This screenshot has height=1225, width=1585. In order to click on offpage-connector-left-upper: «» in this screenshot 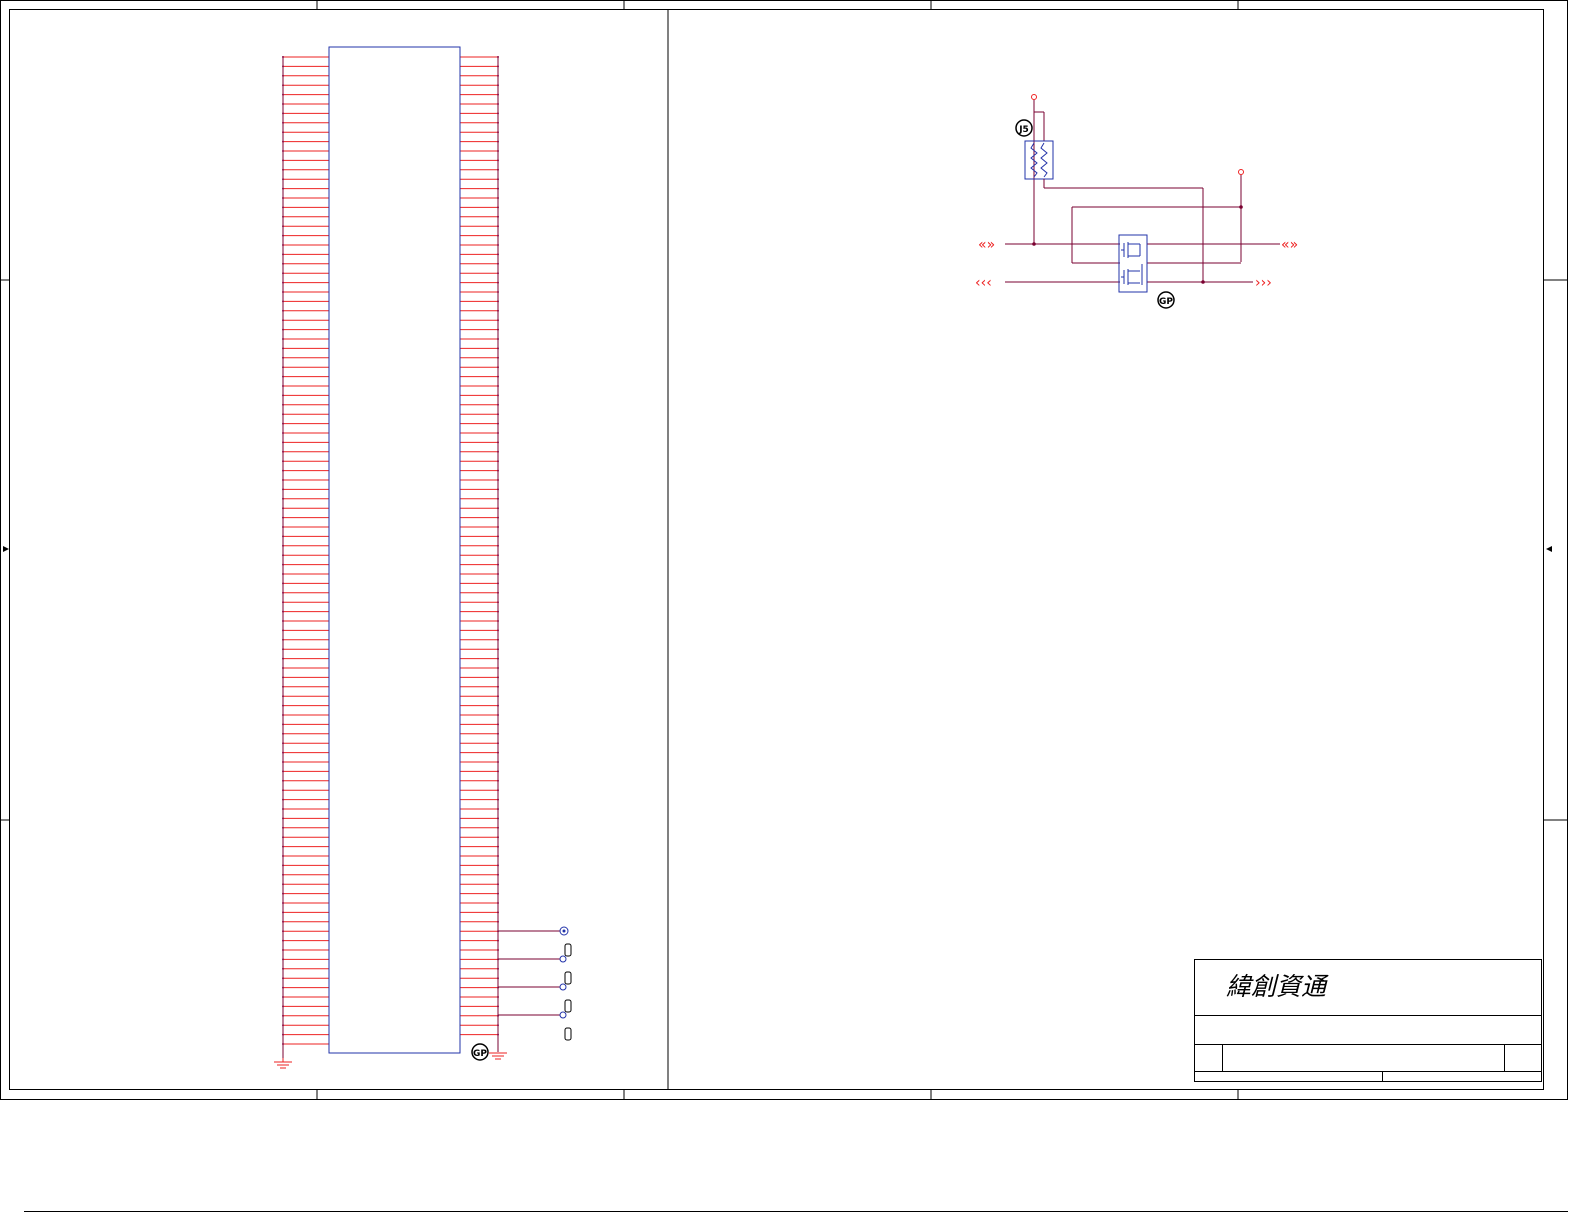, I will do `click(986, 245)`.